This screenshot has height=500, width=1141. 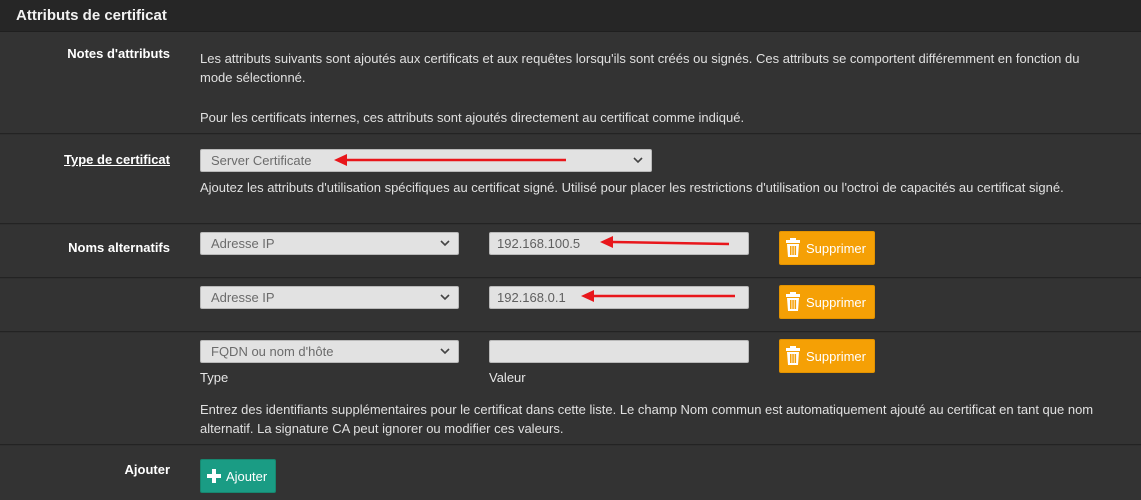 I want to click on add-row: Ajouter Ajouter, so click(x=570, y=473).